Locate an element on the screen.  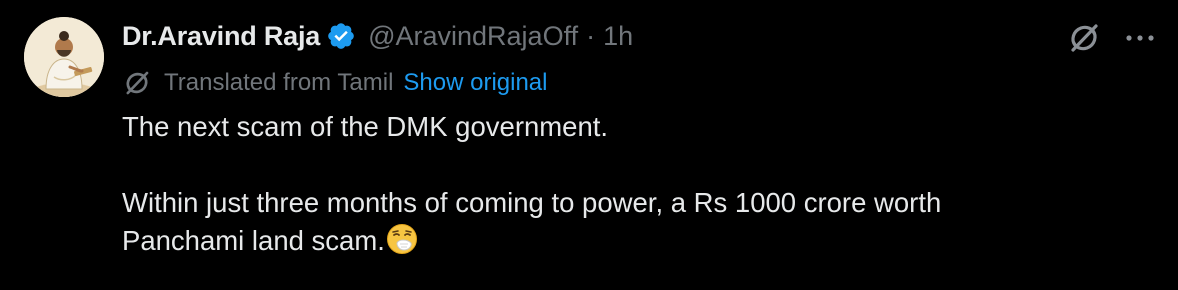
translate-icon is located at coordinates (137, 83).